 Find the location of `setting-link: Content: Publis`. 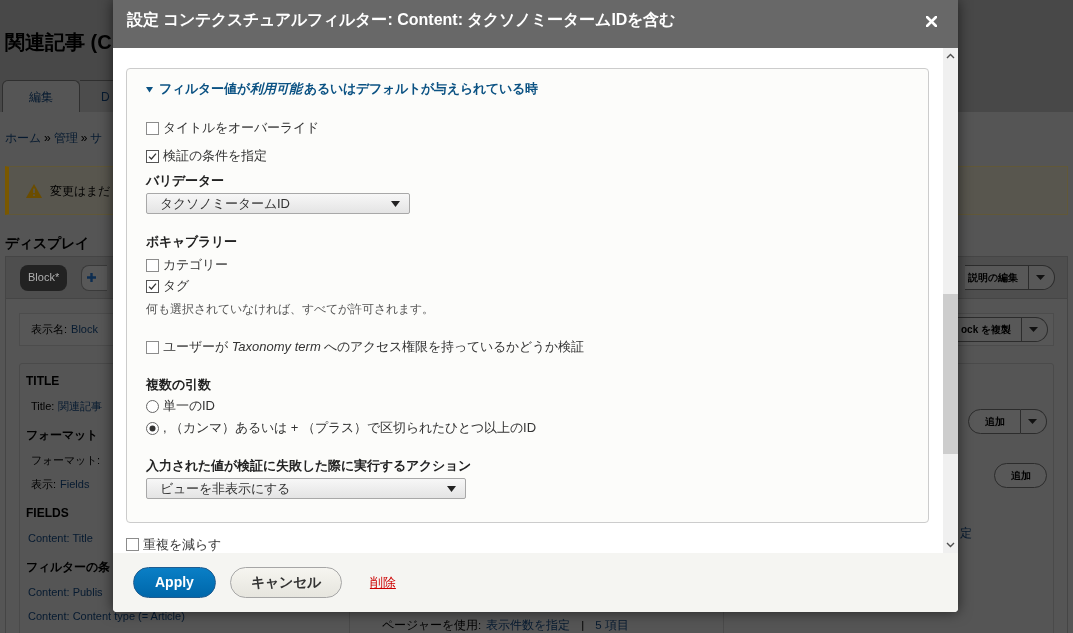

setting-link: Content: Publis is located at coordinates (65, 592).